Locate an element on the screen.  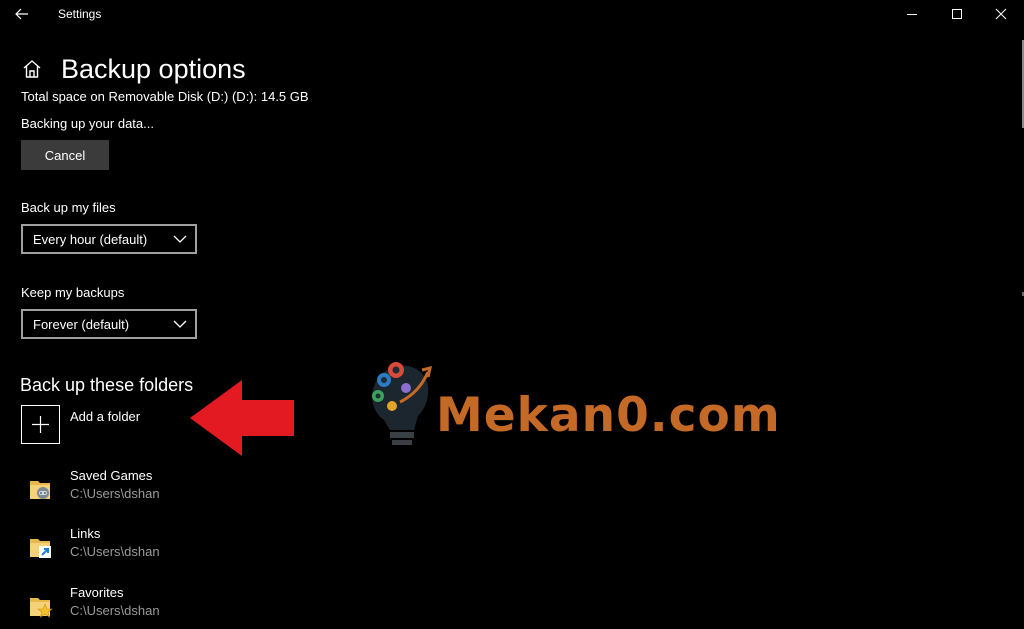
home-icon is located at coordinates (32, 69).